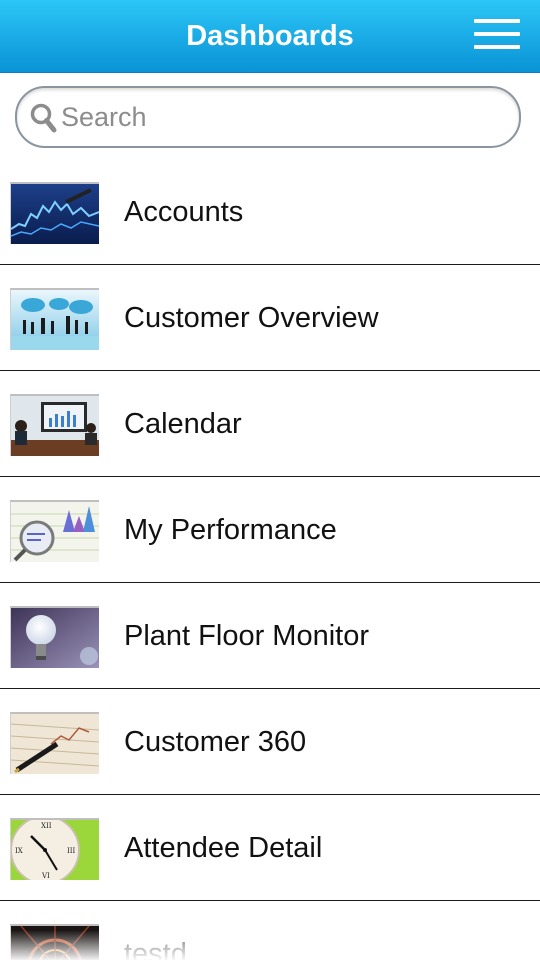  What do you see at coordinates (497, 34) in the screenshot?
I see `hamburger-menu-icon` at bounding box center [497, 34].